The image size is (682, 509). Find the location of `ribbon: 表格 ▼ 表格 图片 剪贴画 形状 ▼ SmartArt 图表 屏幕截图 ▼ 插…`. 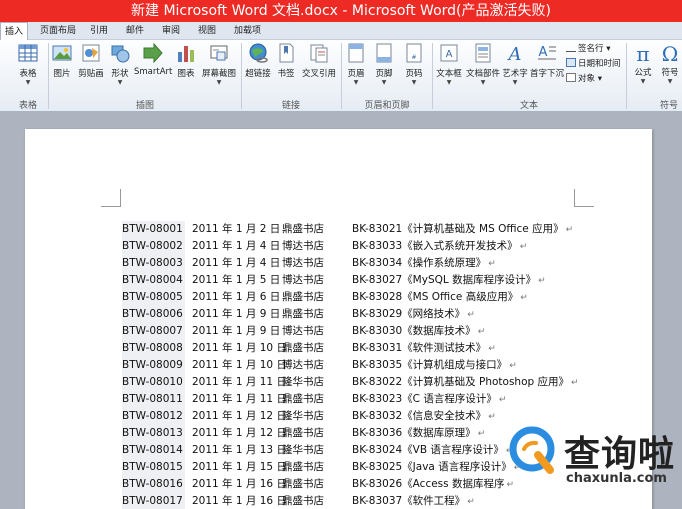

ribbon: 表格 ▼ 表格 图片 剪贴画 形状 ▼ SmartArt 图表 屏幕截图 ▼ 插… is located at coordinates (341, 76).